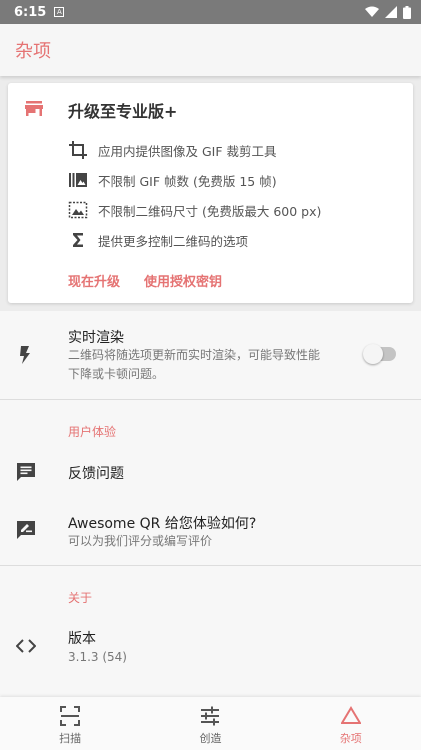  Describe the element at coordinates (210, 472) in the screenshot. I see `feedback-row: 反馈问题` at that location.